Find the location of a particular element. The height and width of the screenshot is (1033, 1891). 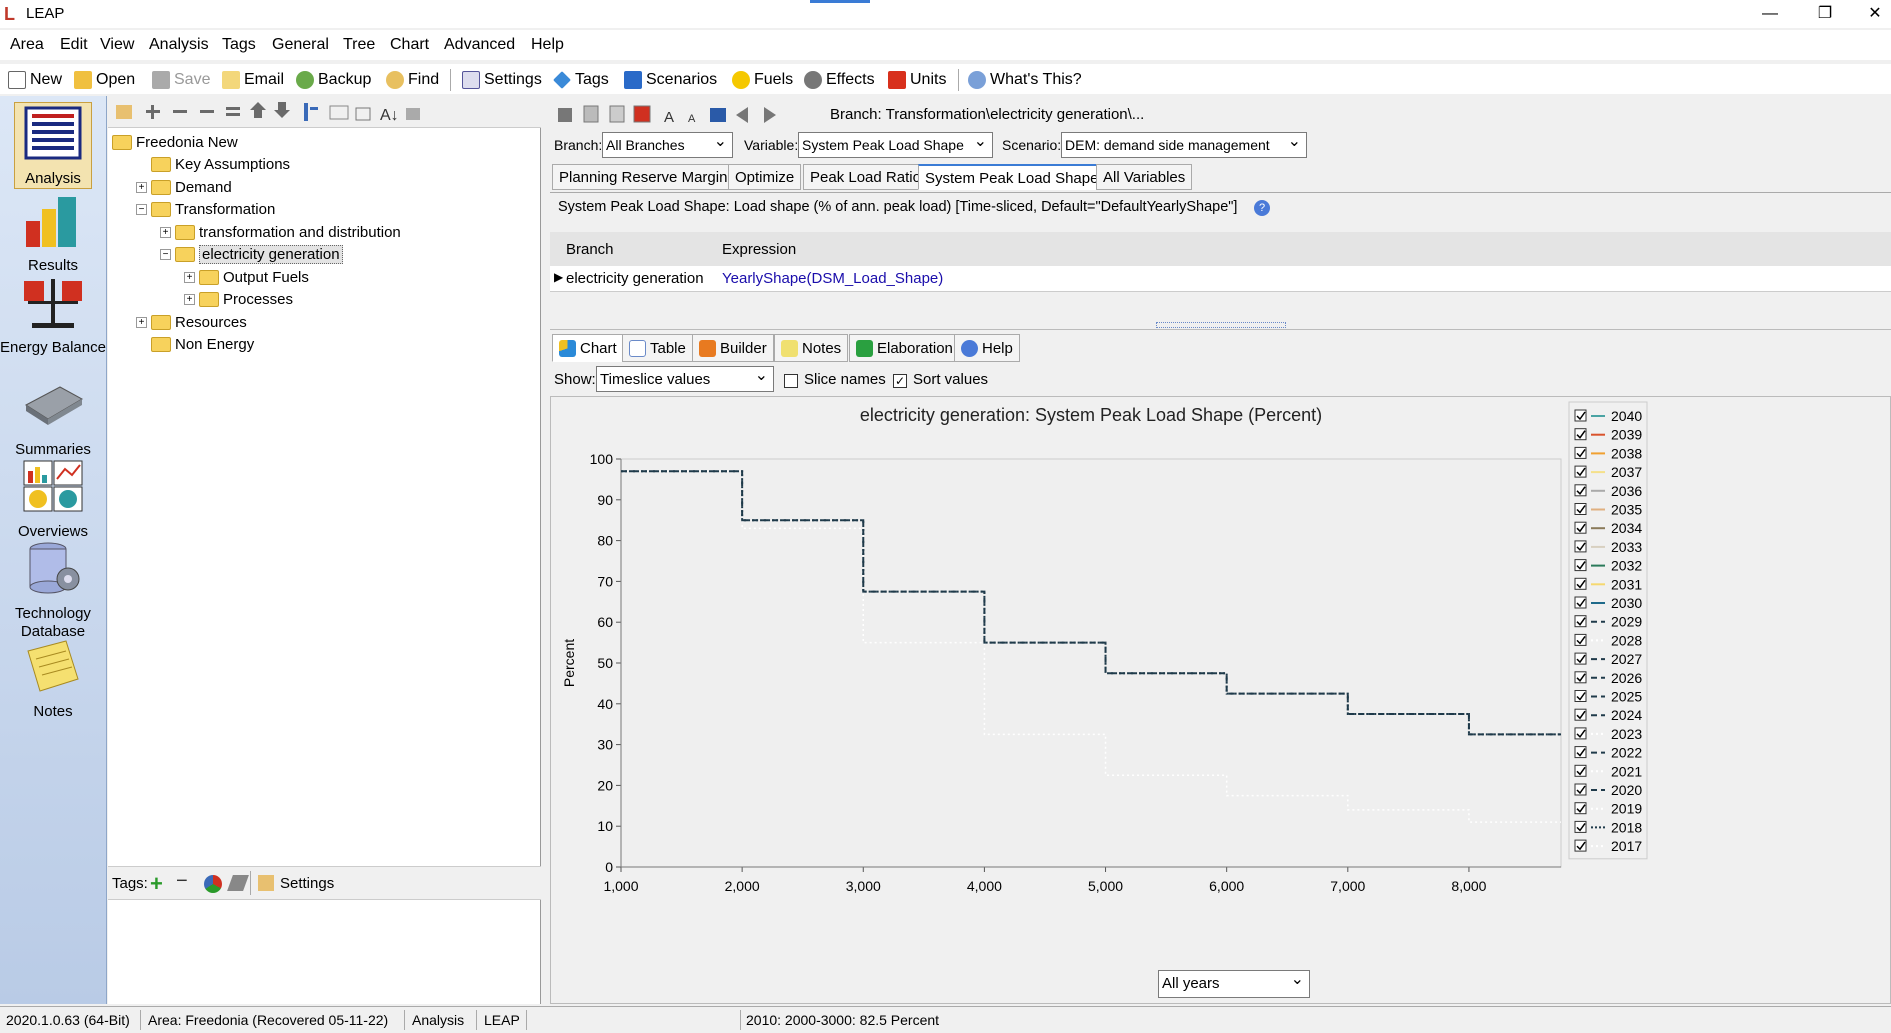

menu-chart: Chart is located at coordinates (409, 45).